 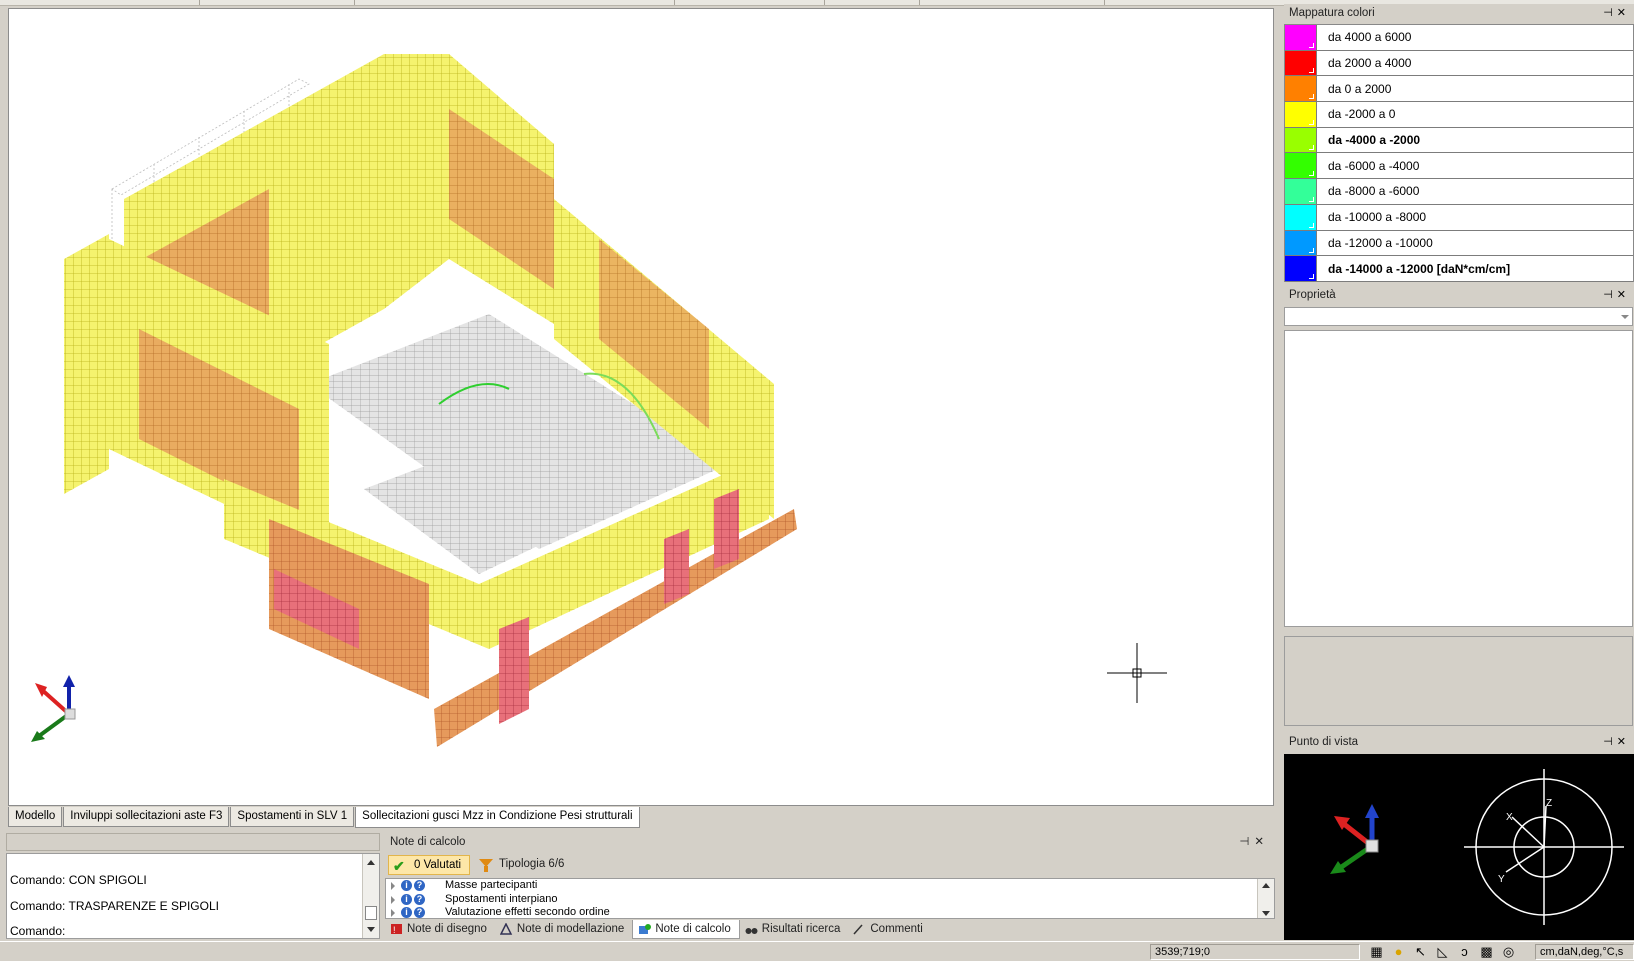 I want to click on legend-row: da -8000 a -6000, so click(x=1459, y=192).